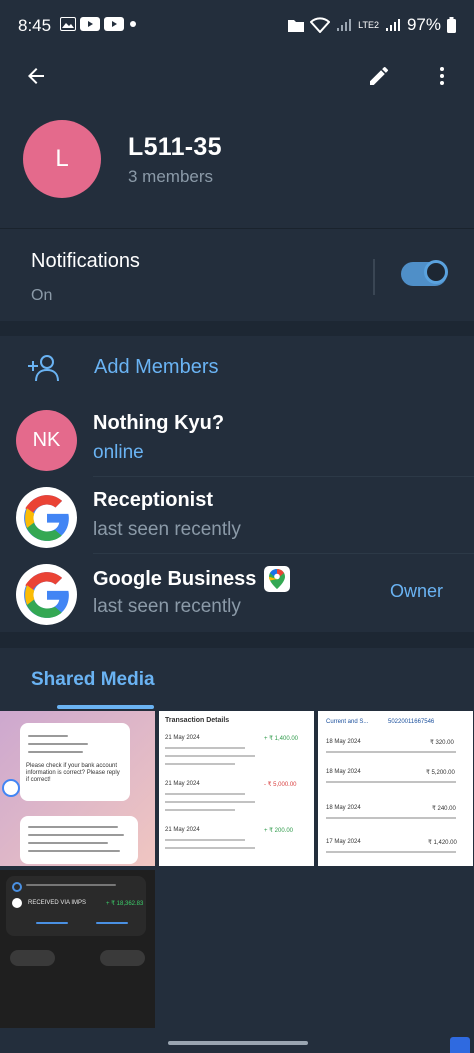 The image size is (474, 1053). Describe the element at coordinates (436, 272) in the screenshot. I see `toggle-knob` at that location.